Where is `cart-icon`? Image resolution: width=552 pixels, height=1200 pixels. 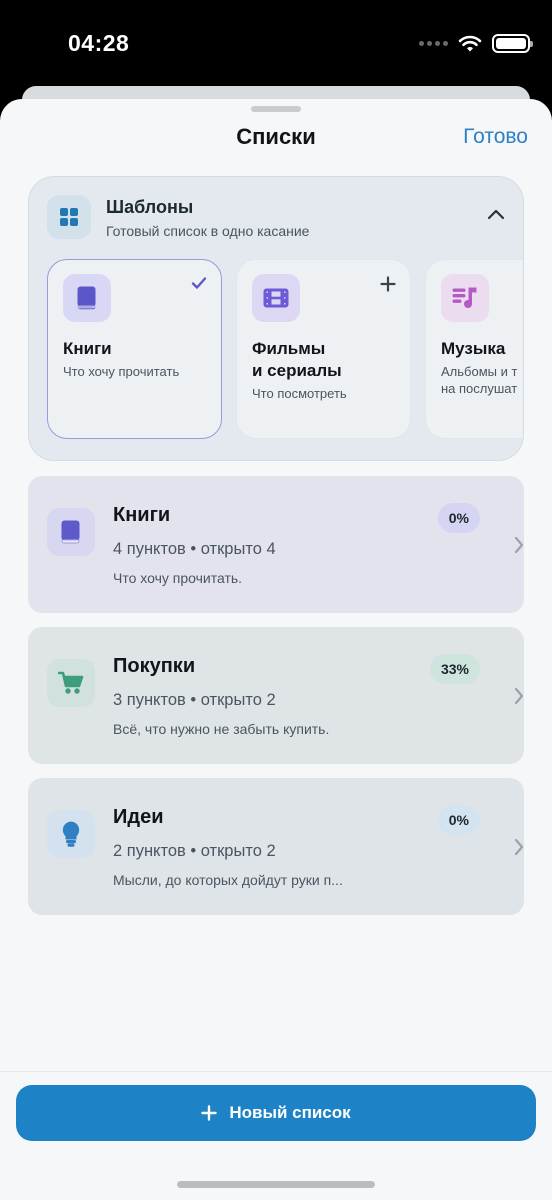
cart-icon is located at coordinates (71, 682).